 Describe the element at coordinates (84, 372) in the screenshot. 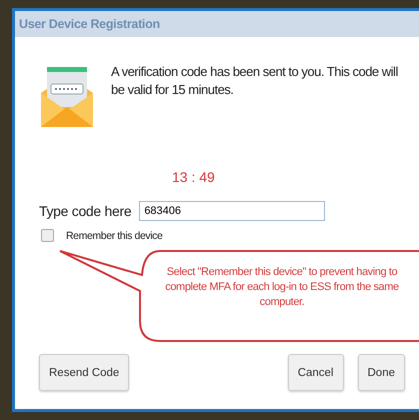

I see `resend-button: Resend Code` at that location.